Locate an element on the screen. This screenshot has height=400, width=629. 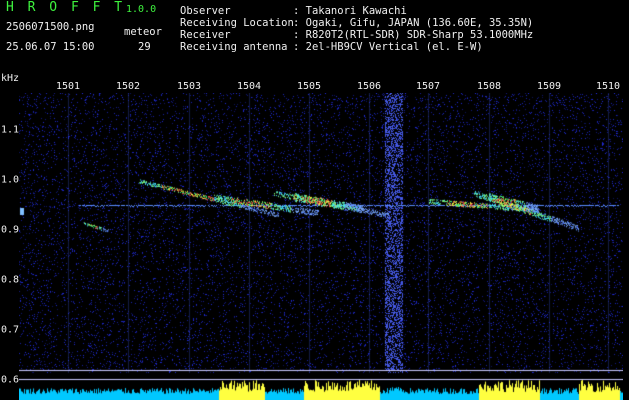
date-time: 25.06.07 15:00 is located at coordinates (50, 47).